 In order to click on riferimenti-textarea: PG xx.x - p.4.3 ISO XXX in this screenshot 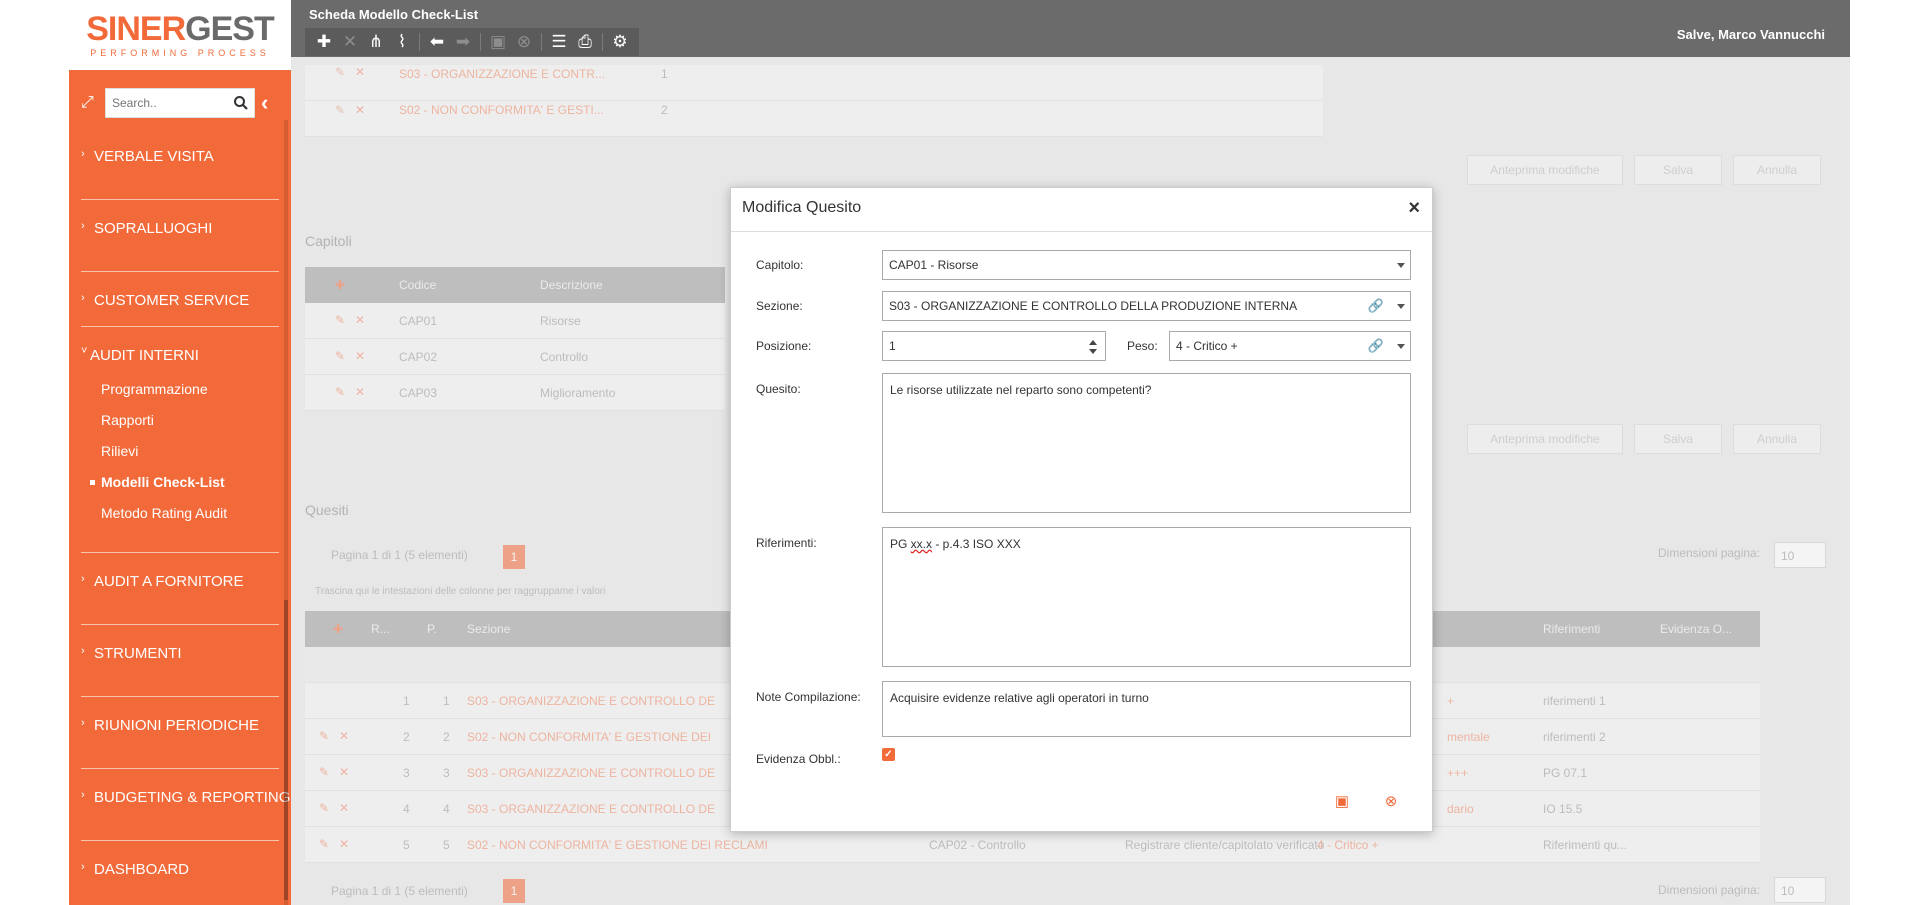, I will do `click(1146, 597)`.